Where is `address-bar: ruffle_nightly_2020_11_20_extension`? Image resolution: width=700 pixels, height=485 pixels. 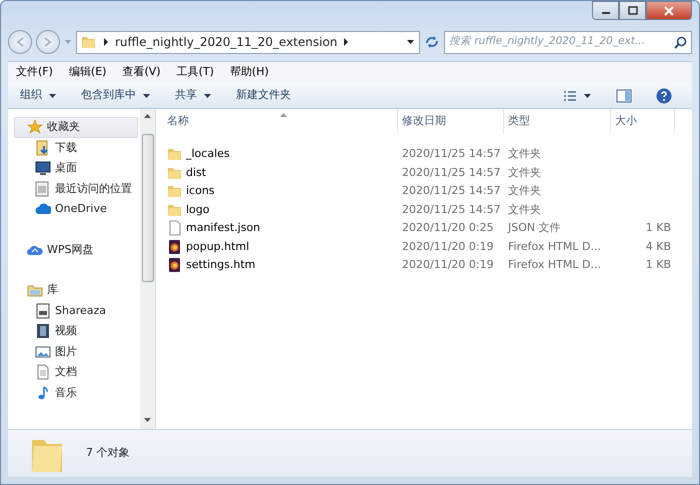 address-bar: ruffle_nightly_2020_11_20_extension is located at coordinates (248, 42).